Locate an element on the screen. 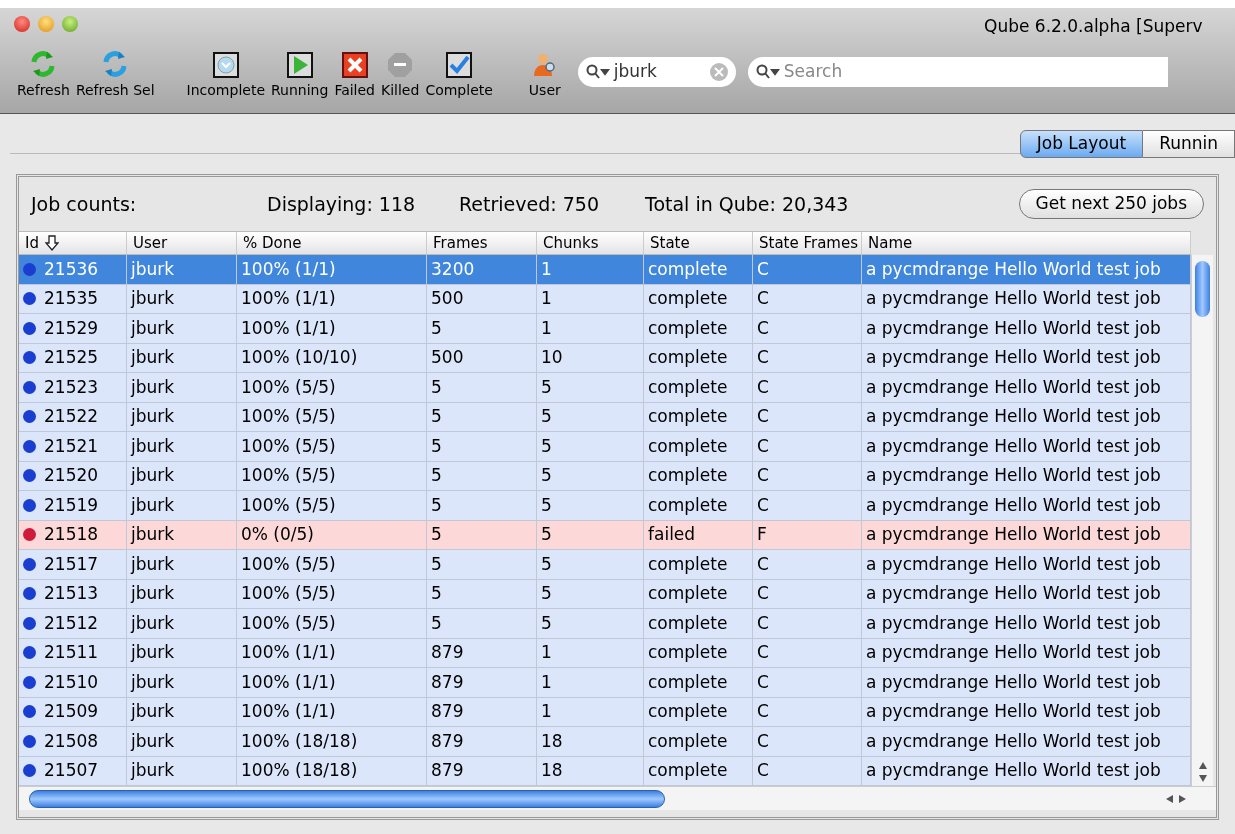 The height and width of the screenshot is (834, 1235). table-row: 21535 jburk 100% (1/1) 500 1 complete C a pycmdrange Hello World test job is located at coordinates (605, 299).